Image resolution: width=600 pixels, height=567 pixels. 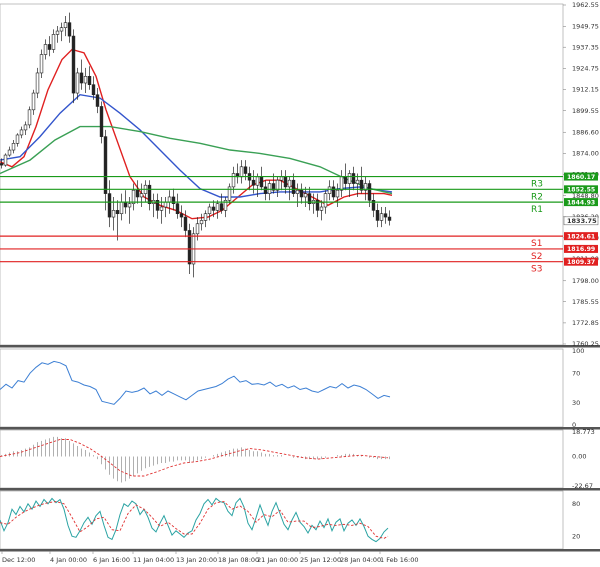 I want to click on price-tick-label: 1874.00, so click(x=585, y=154).